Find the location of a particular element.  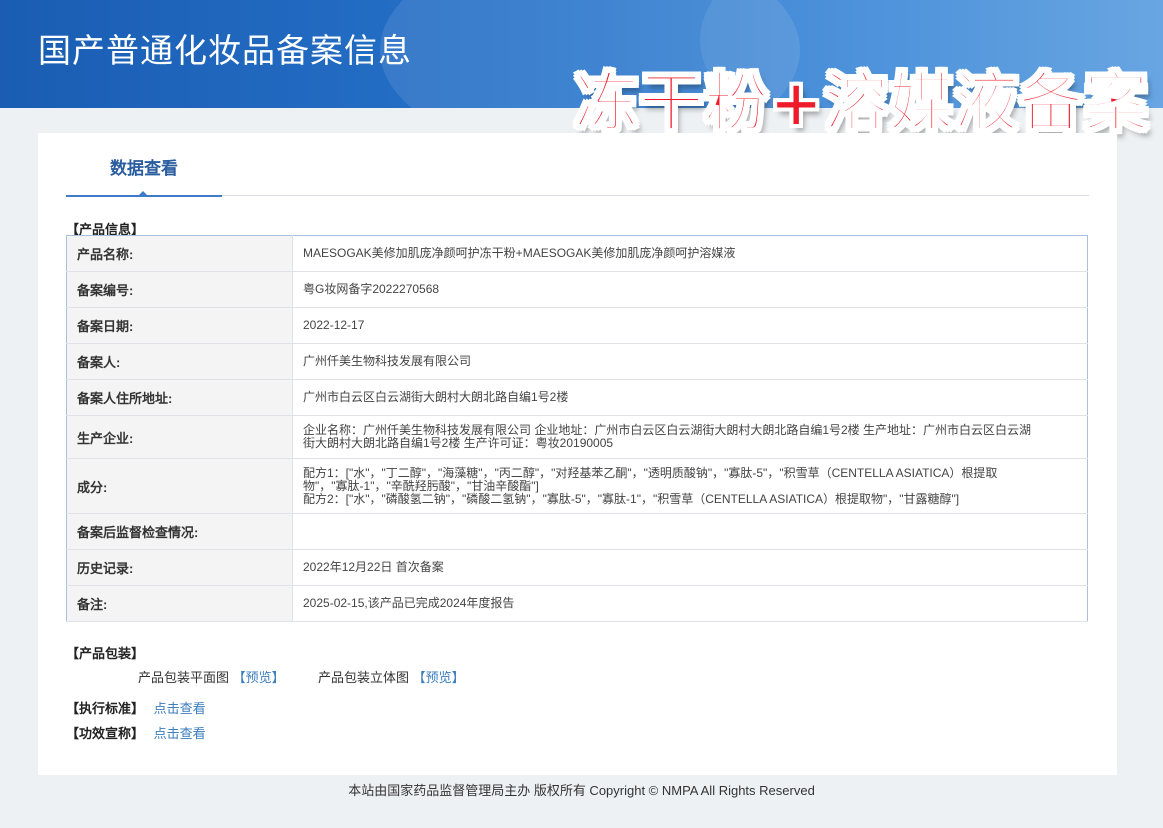

standard-label: 【执行标准】 is located at coordinates (105, 708).